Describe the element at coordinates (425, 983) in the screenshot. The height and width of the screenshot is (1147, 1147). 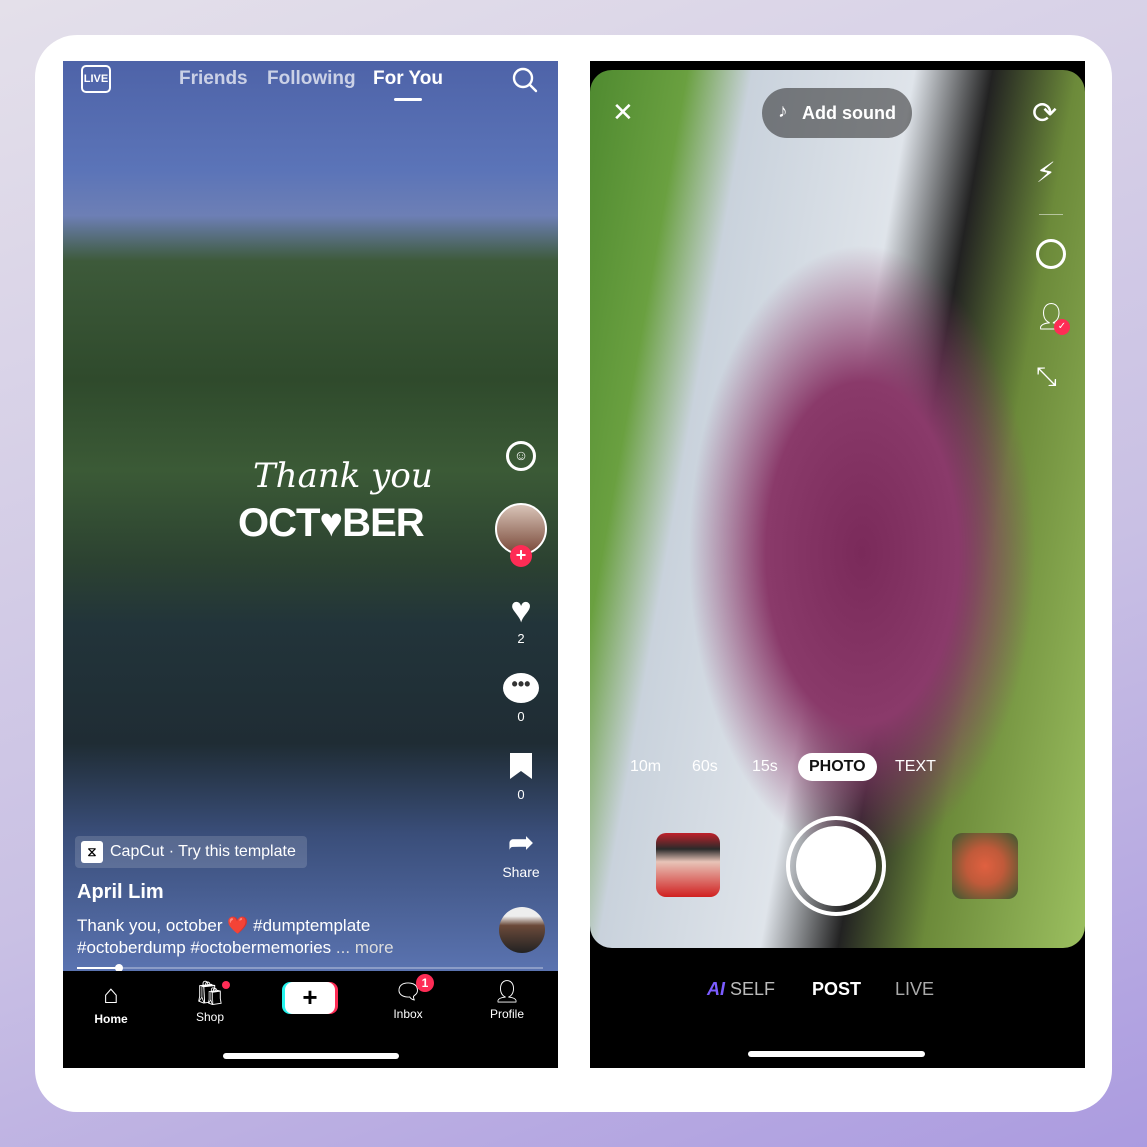
I see `inbox-badge: 1` at that location.